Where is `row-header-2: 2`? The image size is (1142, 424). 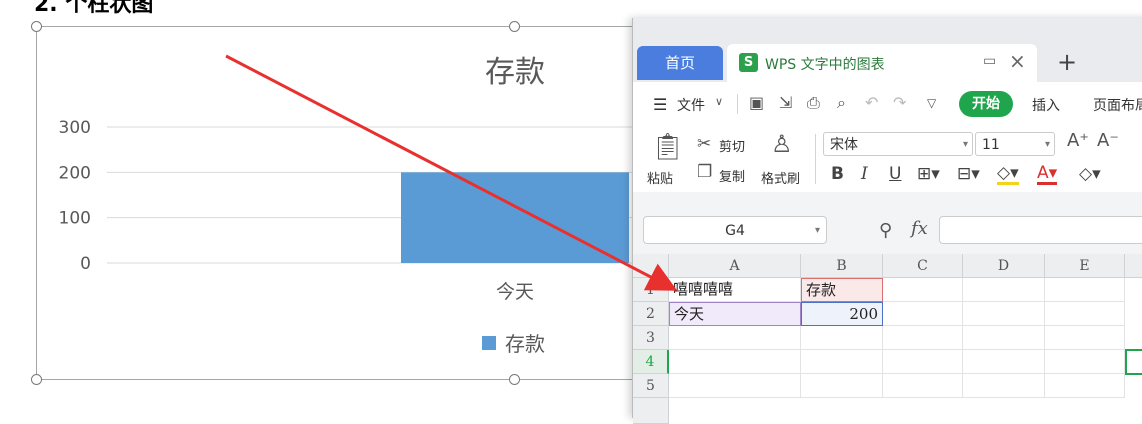
row-header-2: 2 is located at coordinates (651, 314).